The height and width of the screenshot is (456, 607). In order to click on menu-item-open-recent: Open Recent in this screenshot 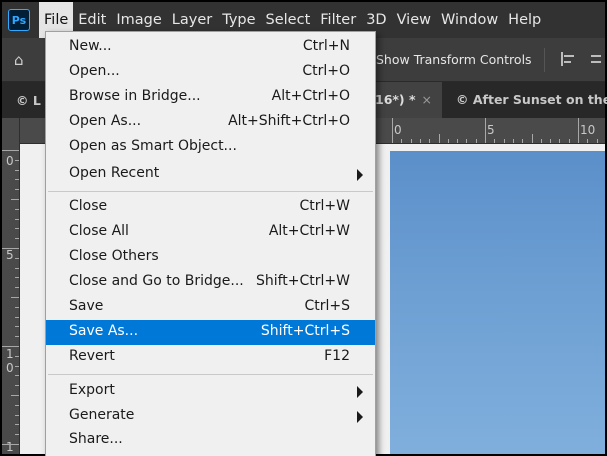, I will do `click(210, 174)`.